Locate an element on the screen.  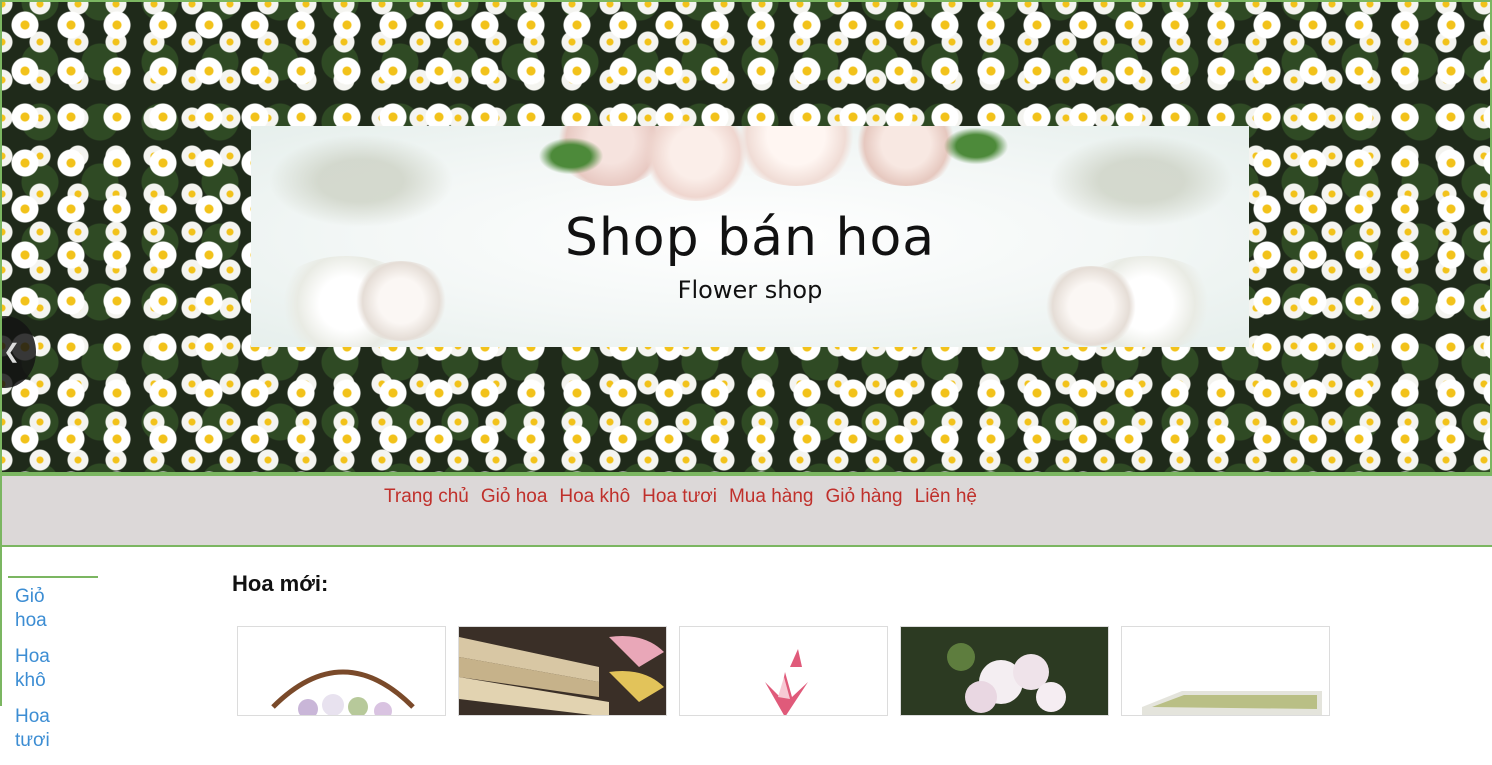
nav-item-dried-flowers: Hoa khô is located at coordinates (594, 497).